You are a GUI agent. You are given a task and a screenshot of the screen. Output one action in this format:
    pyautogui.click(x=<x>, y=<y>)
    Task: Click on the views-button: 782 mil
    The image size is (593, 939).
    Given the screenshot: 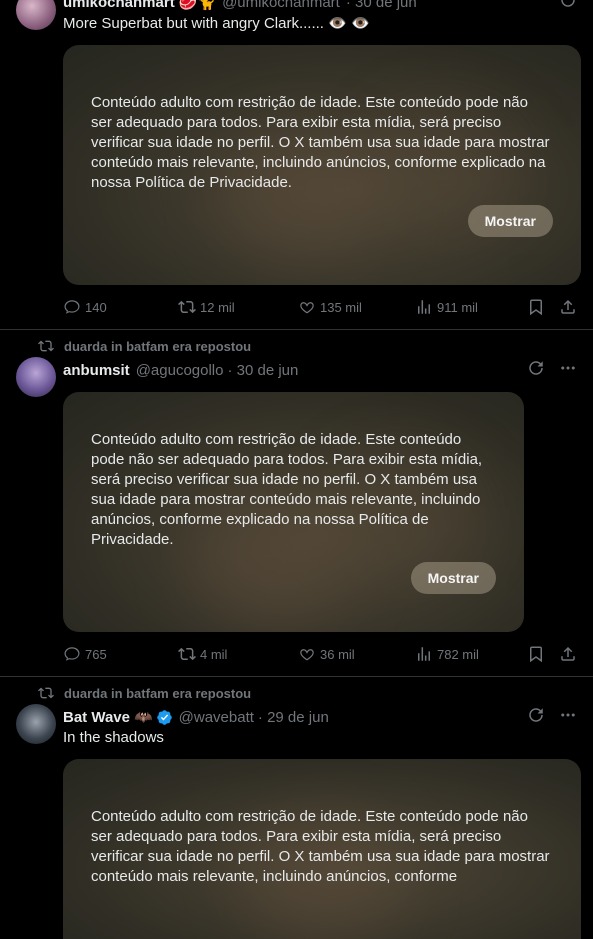 What is the action you would take?
    pyautogui.click(x=462, y=654)
    